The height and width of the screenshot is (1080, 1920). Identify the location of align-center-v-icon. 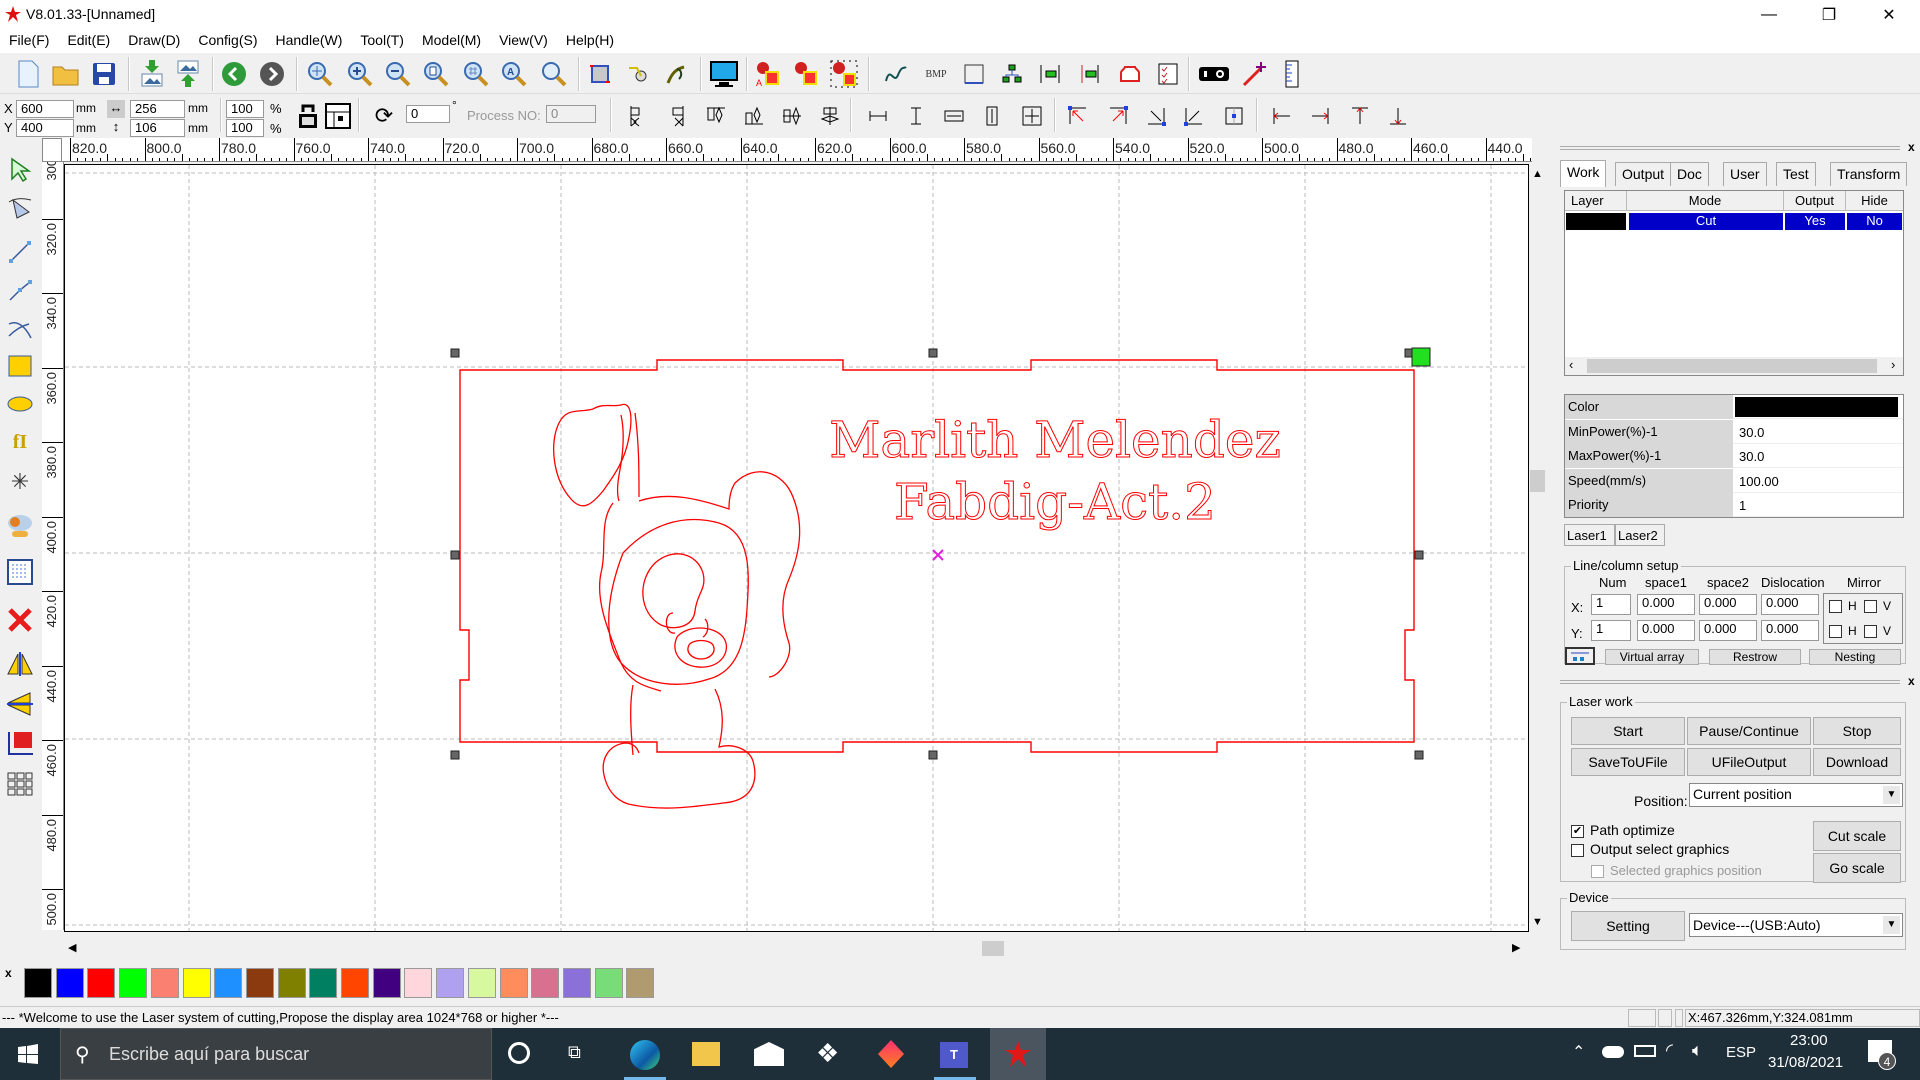
(830, 116).